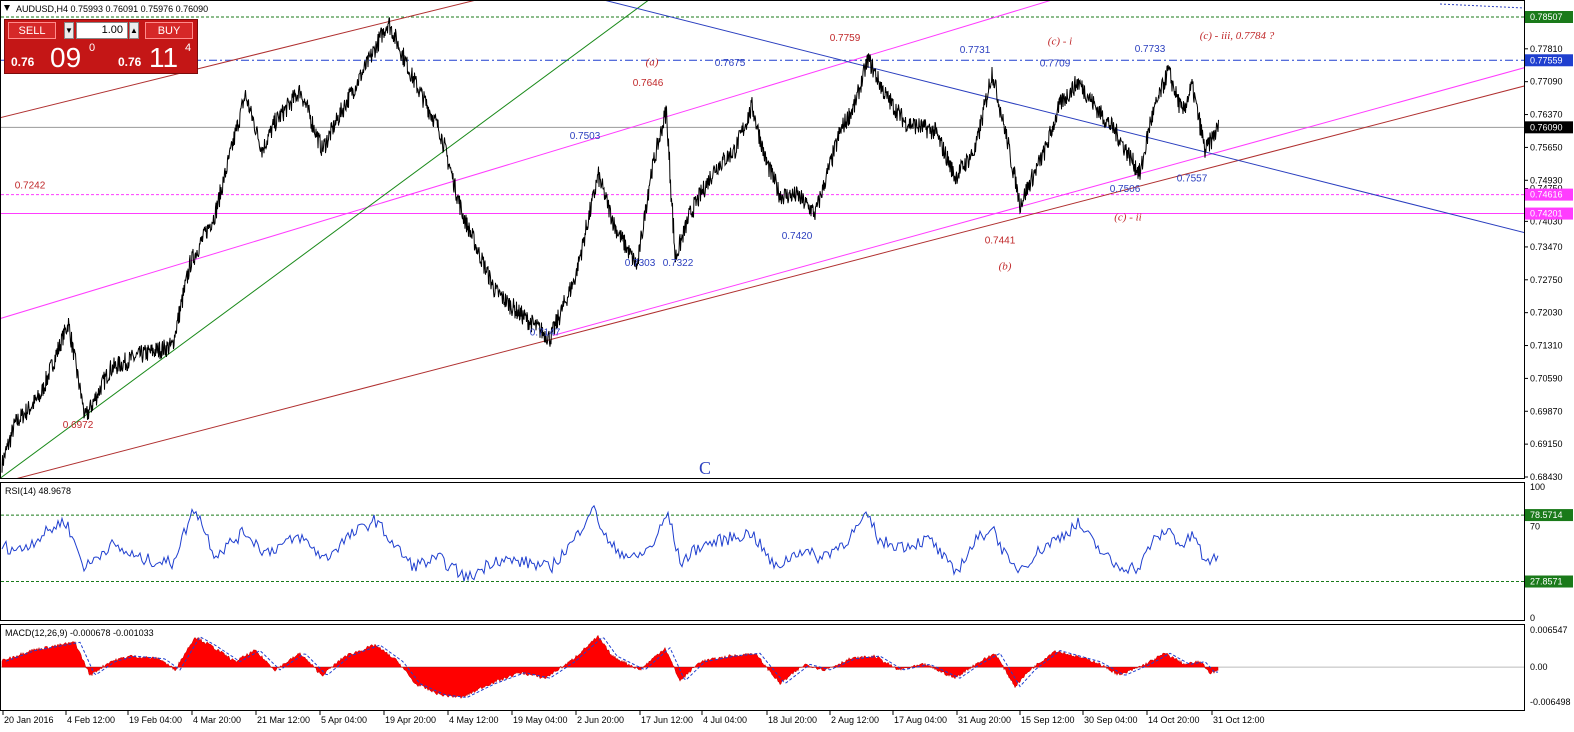 This screenshot has width=1574, height=732. What do you see at coordinates (169, 30) in the screenshot?
I see `buy-button: BUY` at bounding box center [169, 30].